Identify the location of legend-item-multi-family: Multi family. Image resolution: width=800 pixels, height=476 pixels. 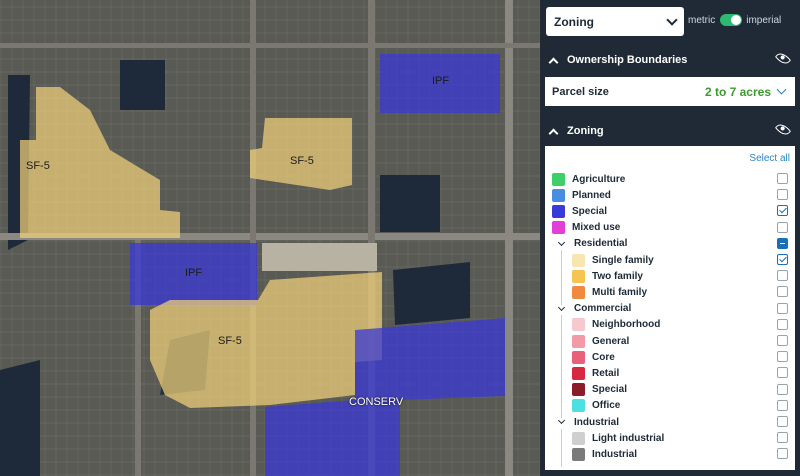
(670, 292).